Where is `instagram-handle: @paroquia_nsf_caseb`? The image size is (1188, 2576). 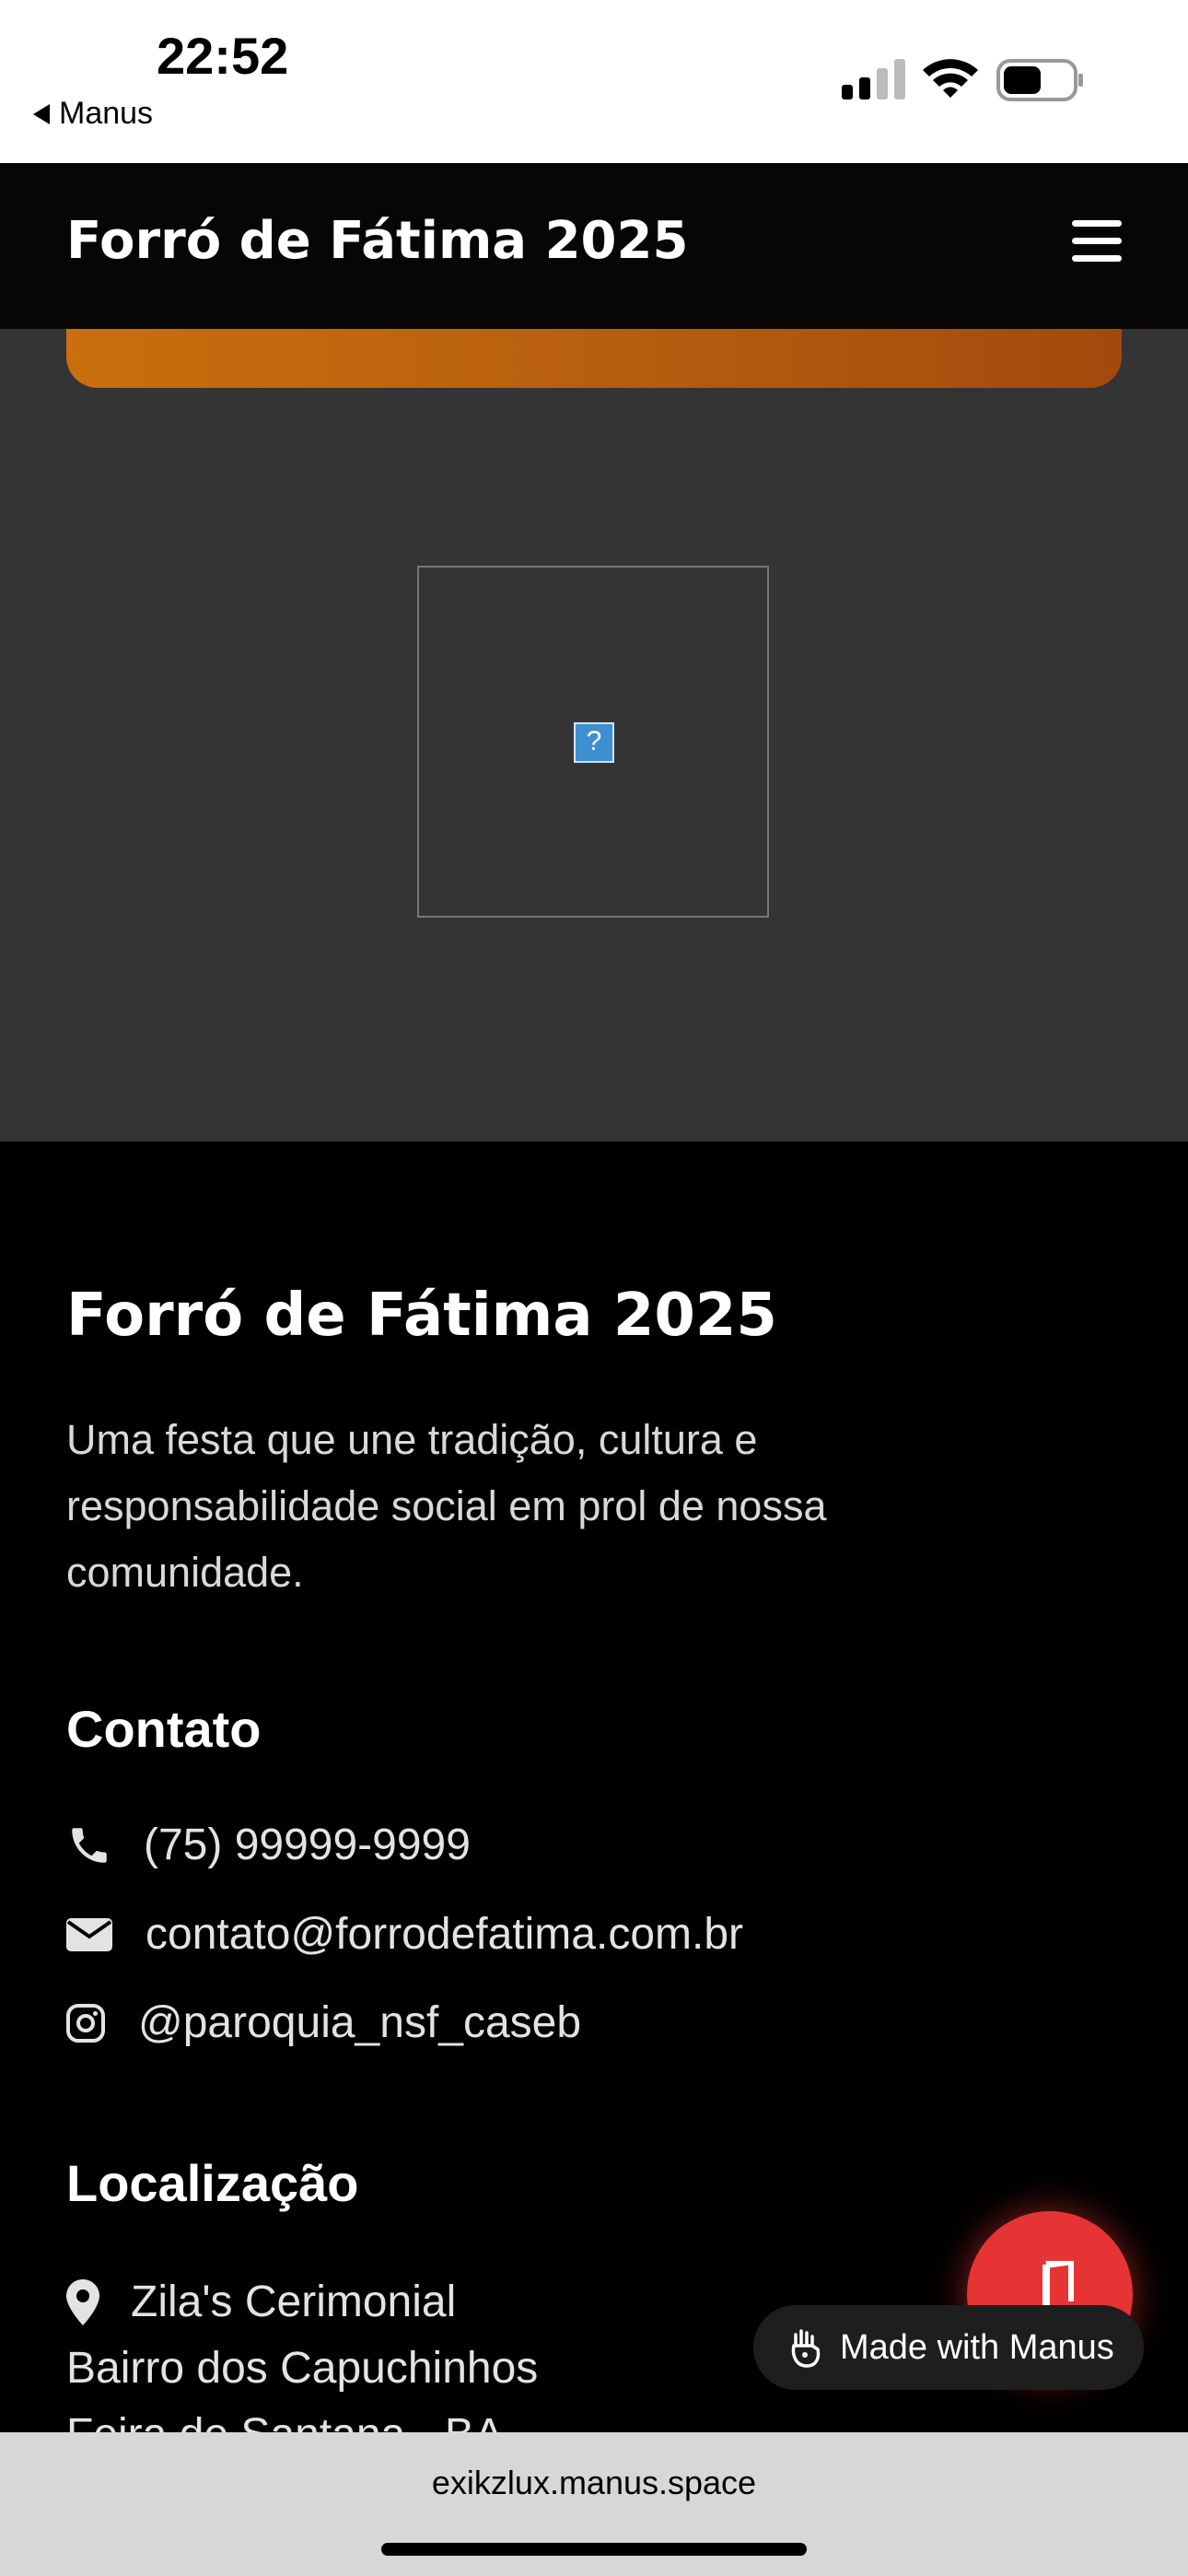 instagram-handle: @paroquia_nsf_caseb is located at coordinates (360, 2022).